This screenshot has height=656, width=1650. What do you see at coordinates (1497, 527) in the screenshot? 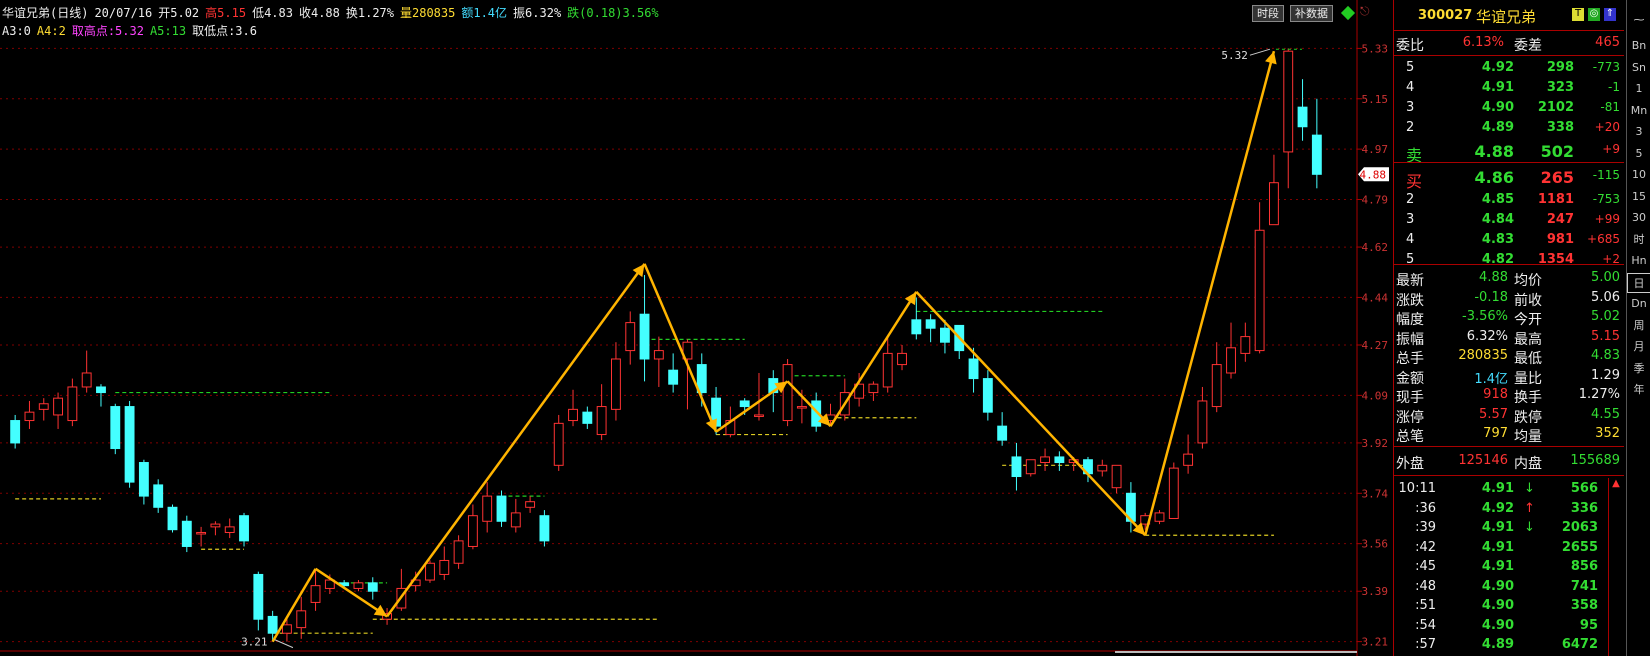
I see `tick-price: 4.91` at bounding box center [1497, 527].